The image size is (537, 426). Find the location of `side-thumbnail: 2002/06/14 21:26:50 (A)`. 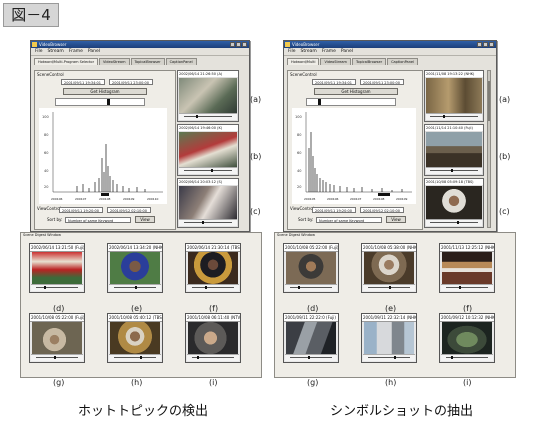

side-thumbnail: 2002/06/14 21:26:50 (A) is located at coordinates (208, 96).